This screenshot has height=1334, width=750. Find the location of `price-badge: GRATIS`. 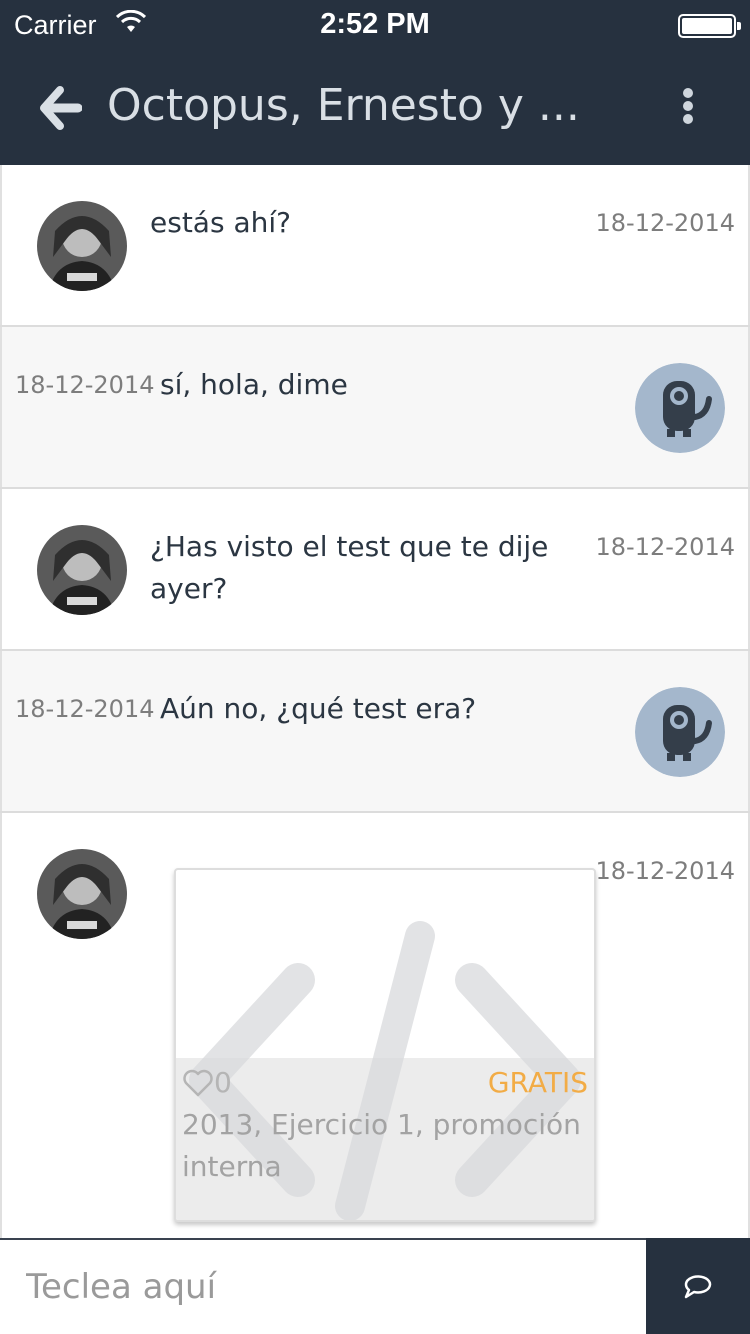

price-badge: GRATIS is located at coordinates (537, 1082).